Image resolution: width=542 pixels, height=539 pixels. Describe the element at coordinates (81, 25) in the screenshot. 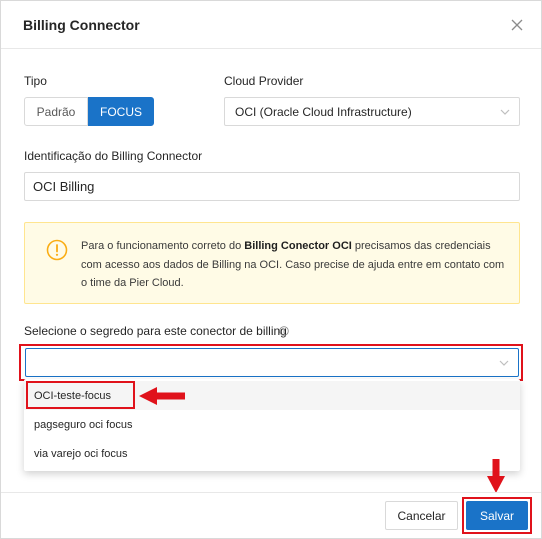

I see `modal-title: Billing Connector` at that location.